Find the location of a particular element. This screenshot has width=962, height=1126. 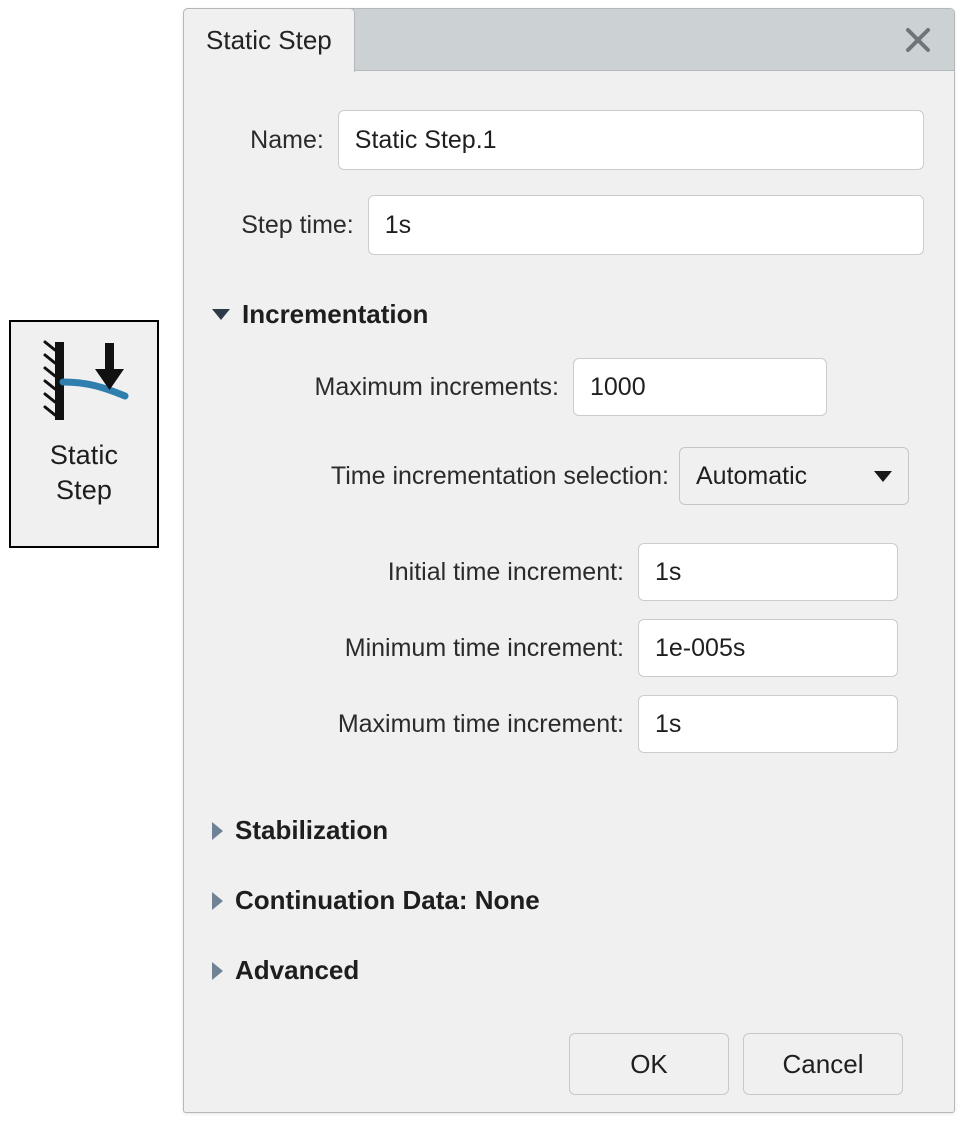

static-step-cantilever-icon is located at coordinates (86, 380).